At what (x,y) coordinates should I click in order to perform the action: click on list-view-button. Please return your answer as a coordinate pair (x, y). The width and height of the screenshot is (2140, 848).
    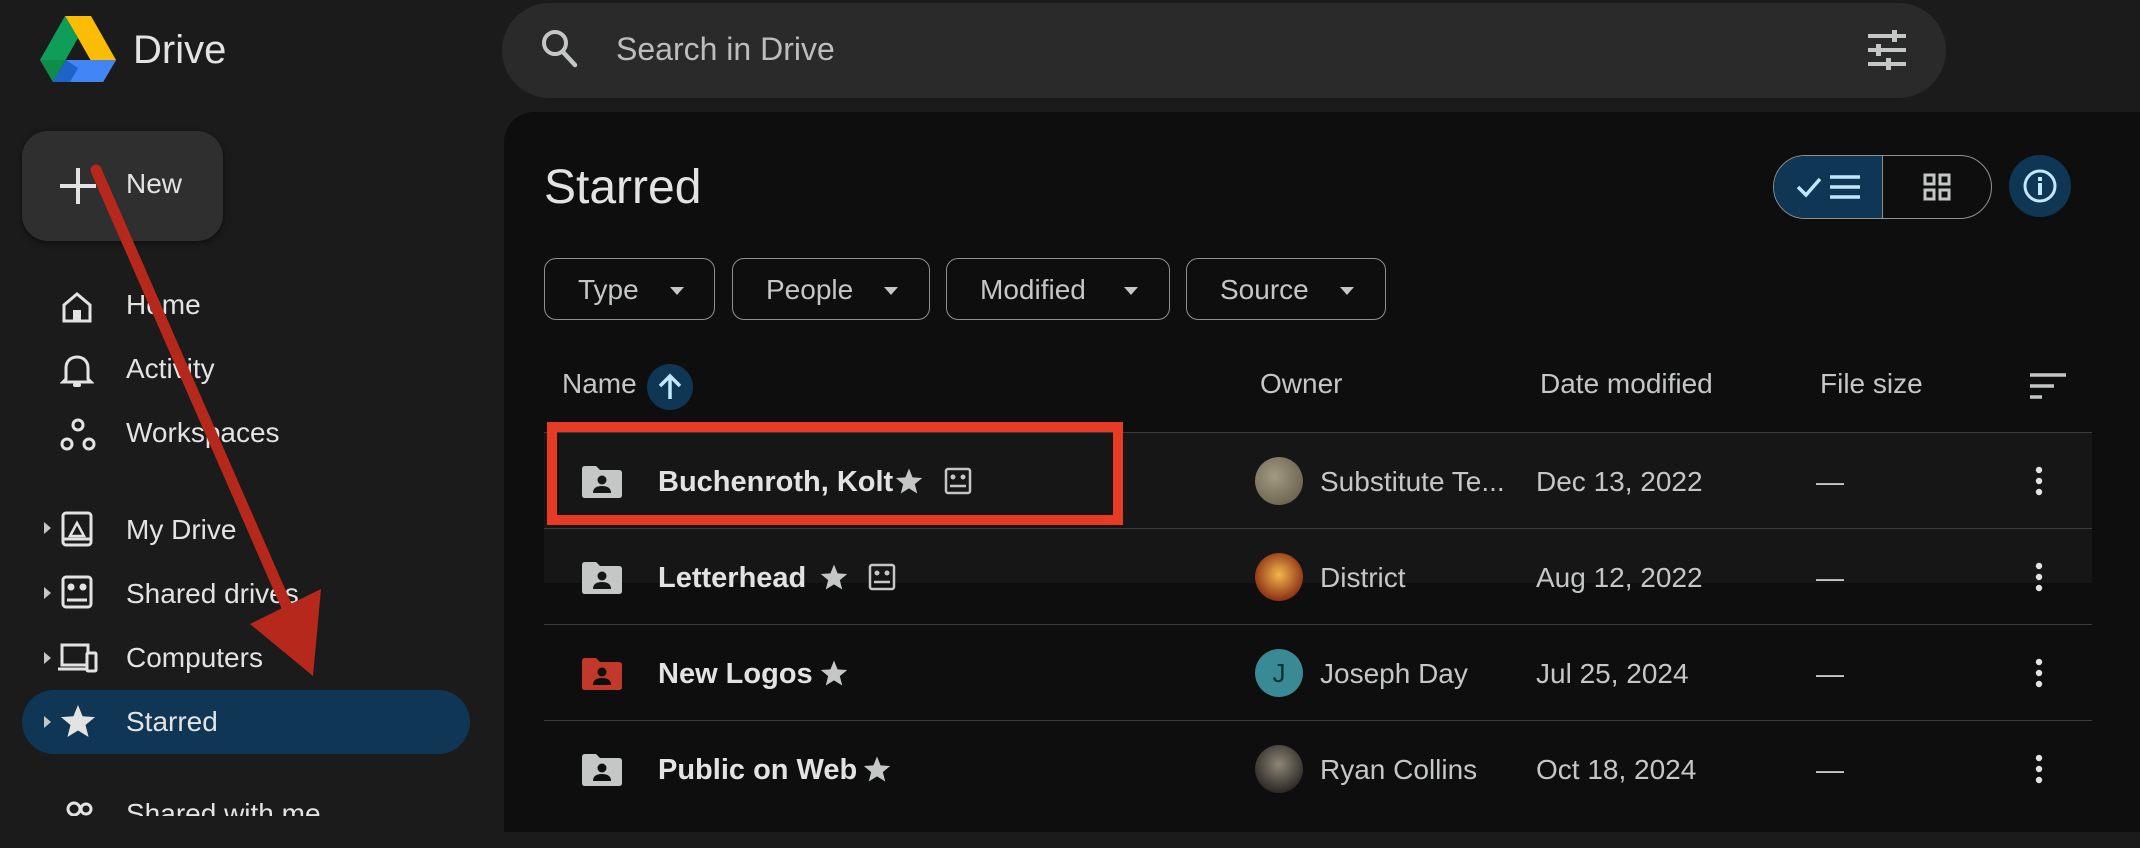
    Looking at the image, I should click on (1828, 187).